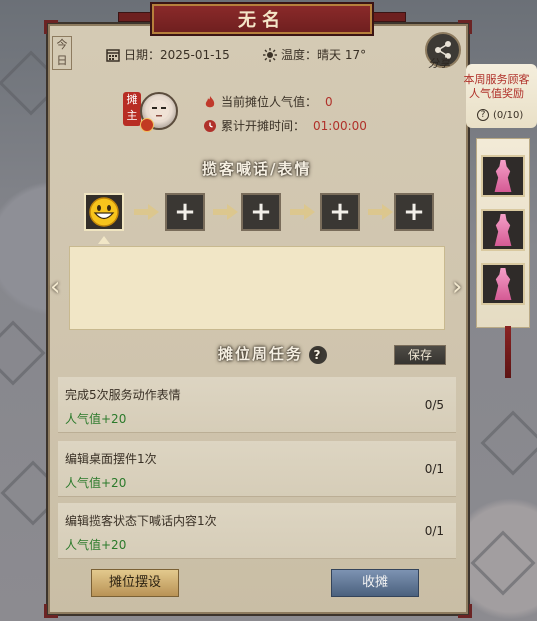  I want to click on window-title: 无名, so click(262, 20).